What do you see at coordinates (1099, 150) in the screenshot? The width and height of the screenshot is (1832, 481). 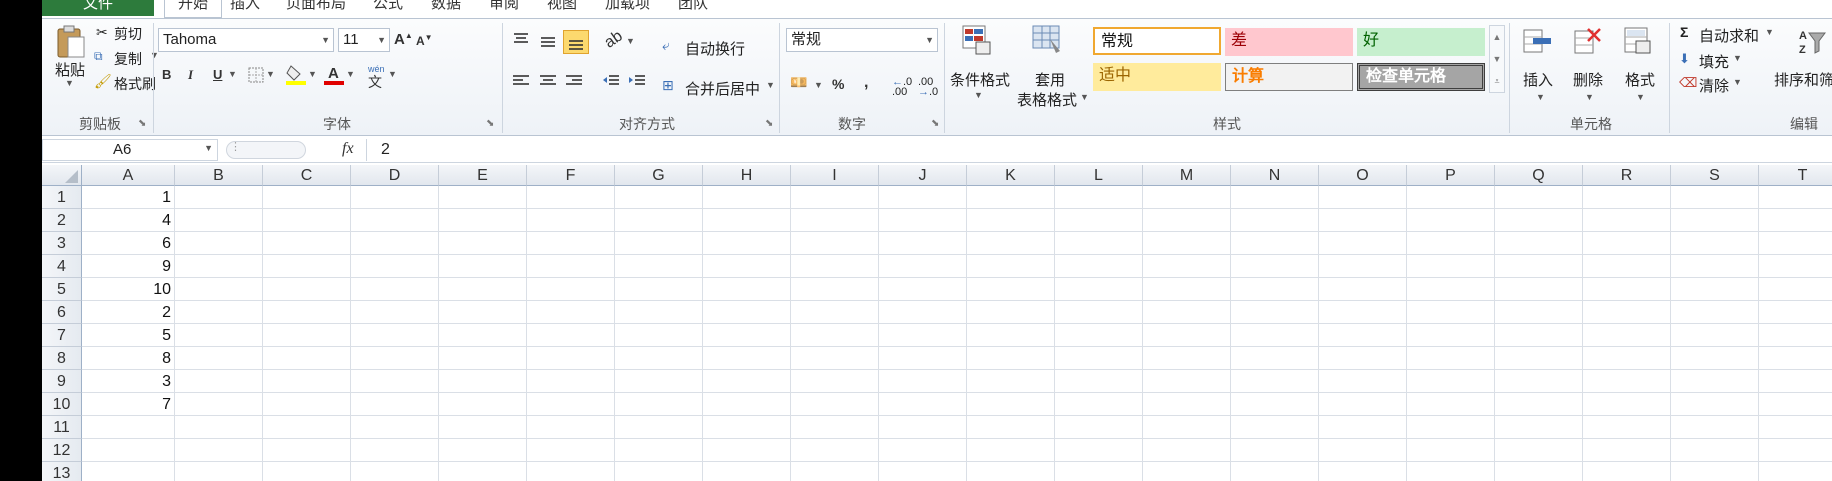 I see `formula-input: 2` at bounding box center [1099, 150].